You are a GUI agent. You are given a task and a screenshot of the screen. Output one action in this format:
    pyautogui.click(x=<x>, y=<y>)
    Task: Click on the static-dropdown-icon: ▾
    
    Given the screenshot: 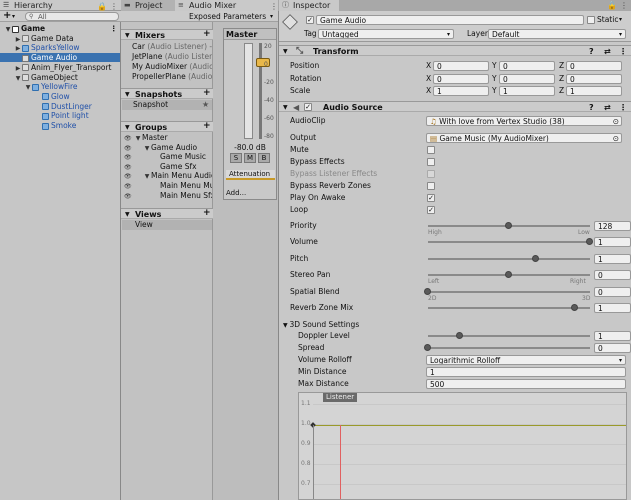 What is the action you would take?
    pyautogui.click(x=620, y=20)
    